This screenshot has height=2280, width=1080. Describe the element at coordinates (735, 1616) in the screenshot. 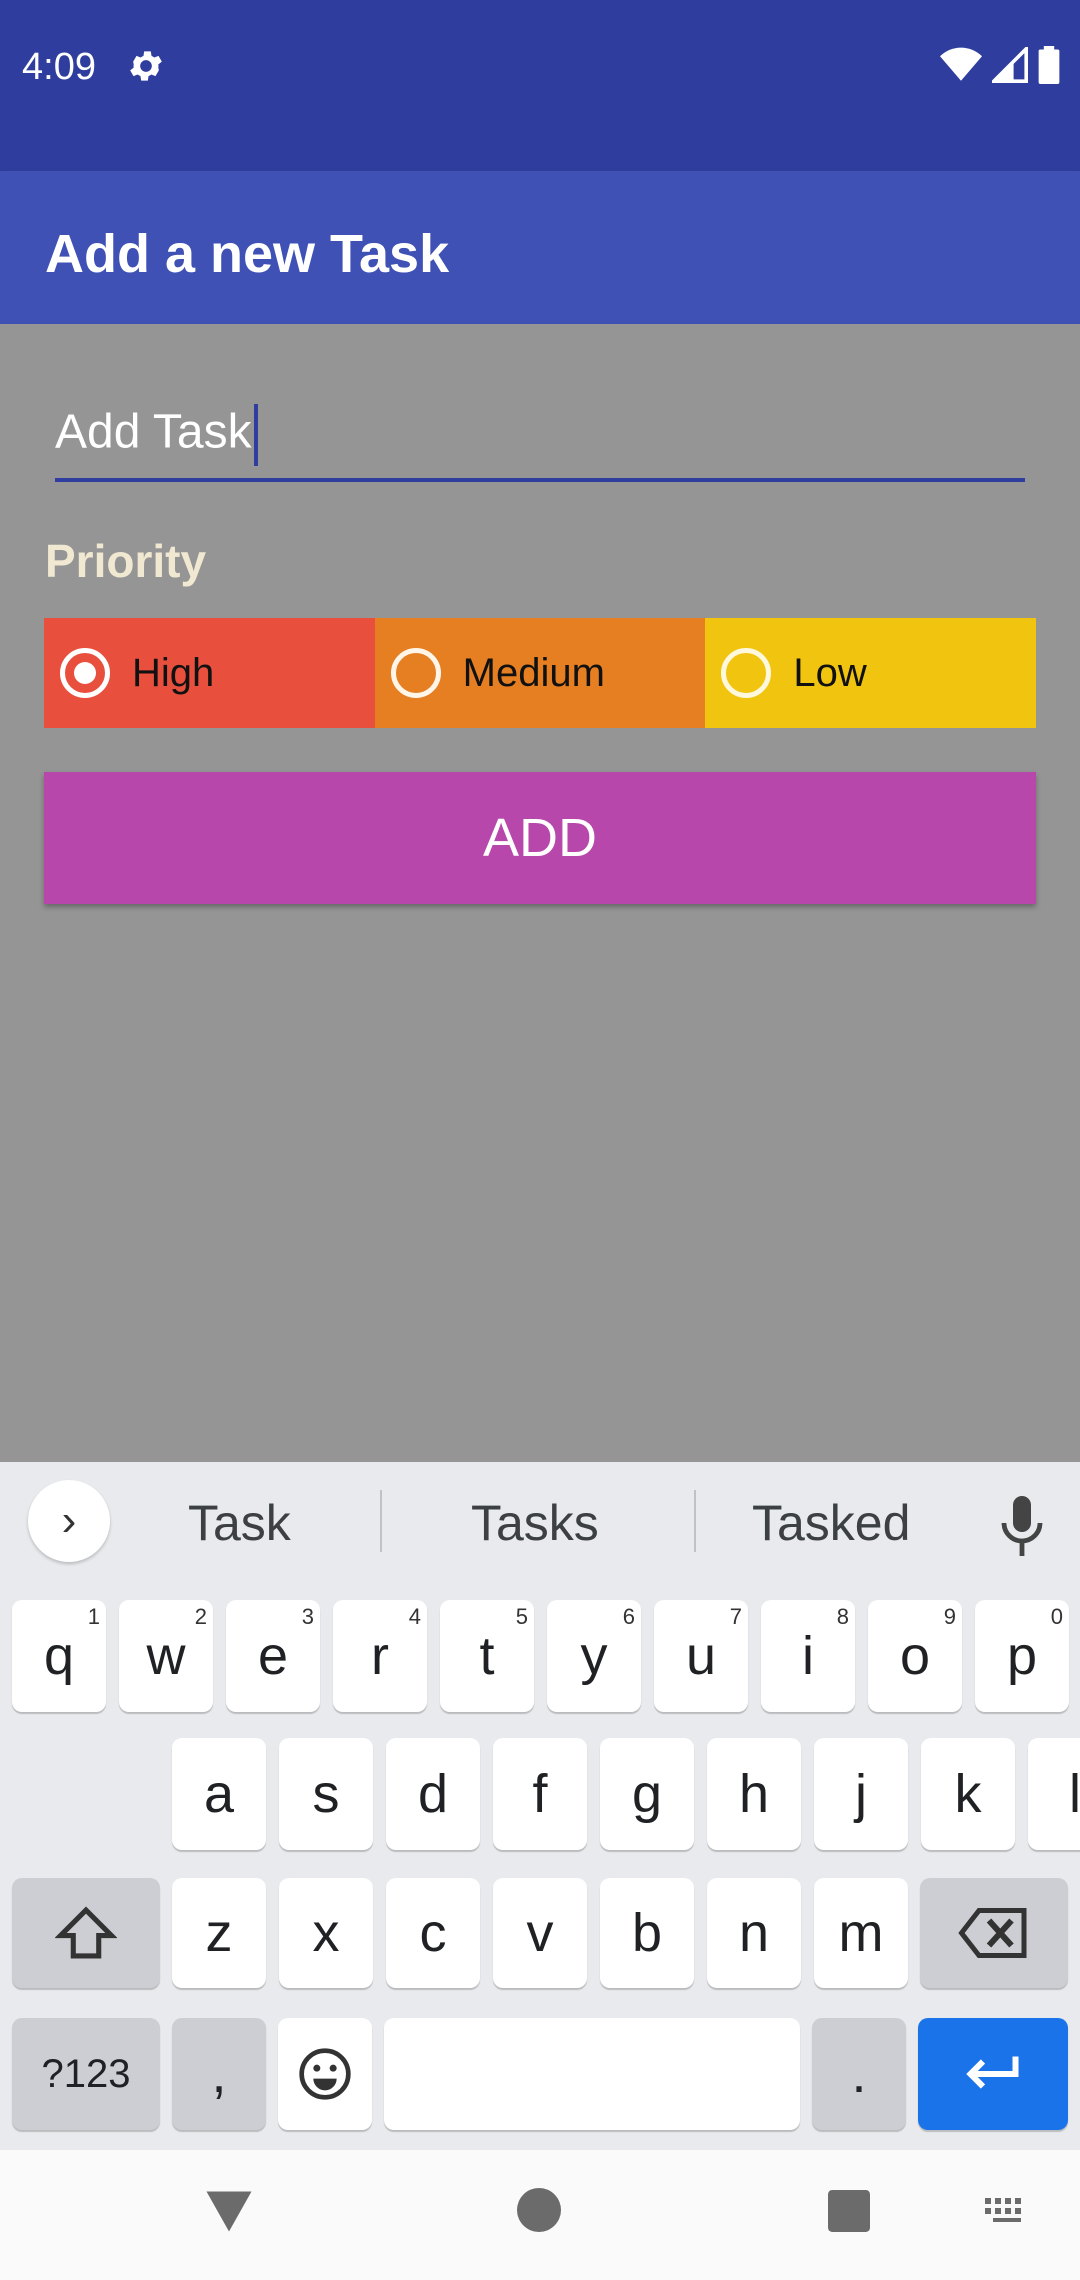

I see `key-hint: 7` at that location.